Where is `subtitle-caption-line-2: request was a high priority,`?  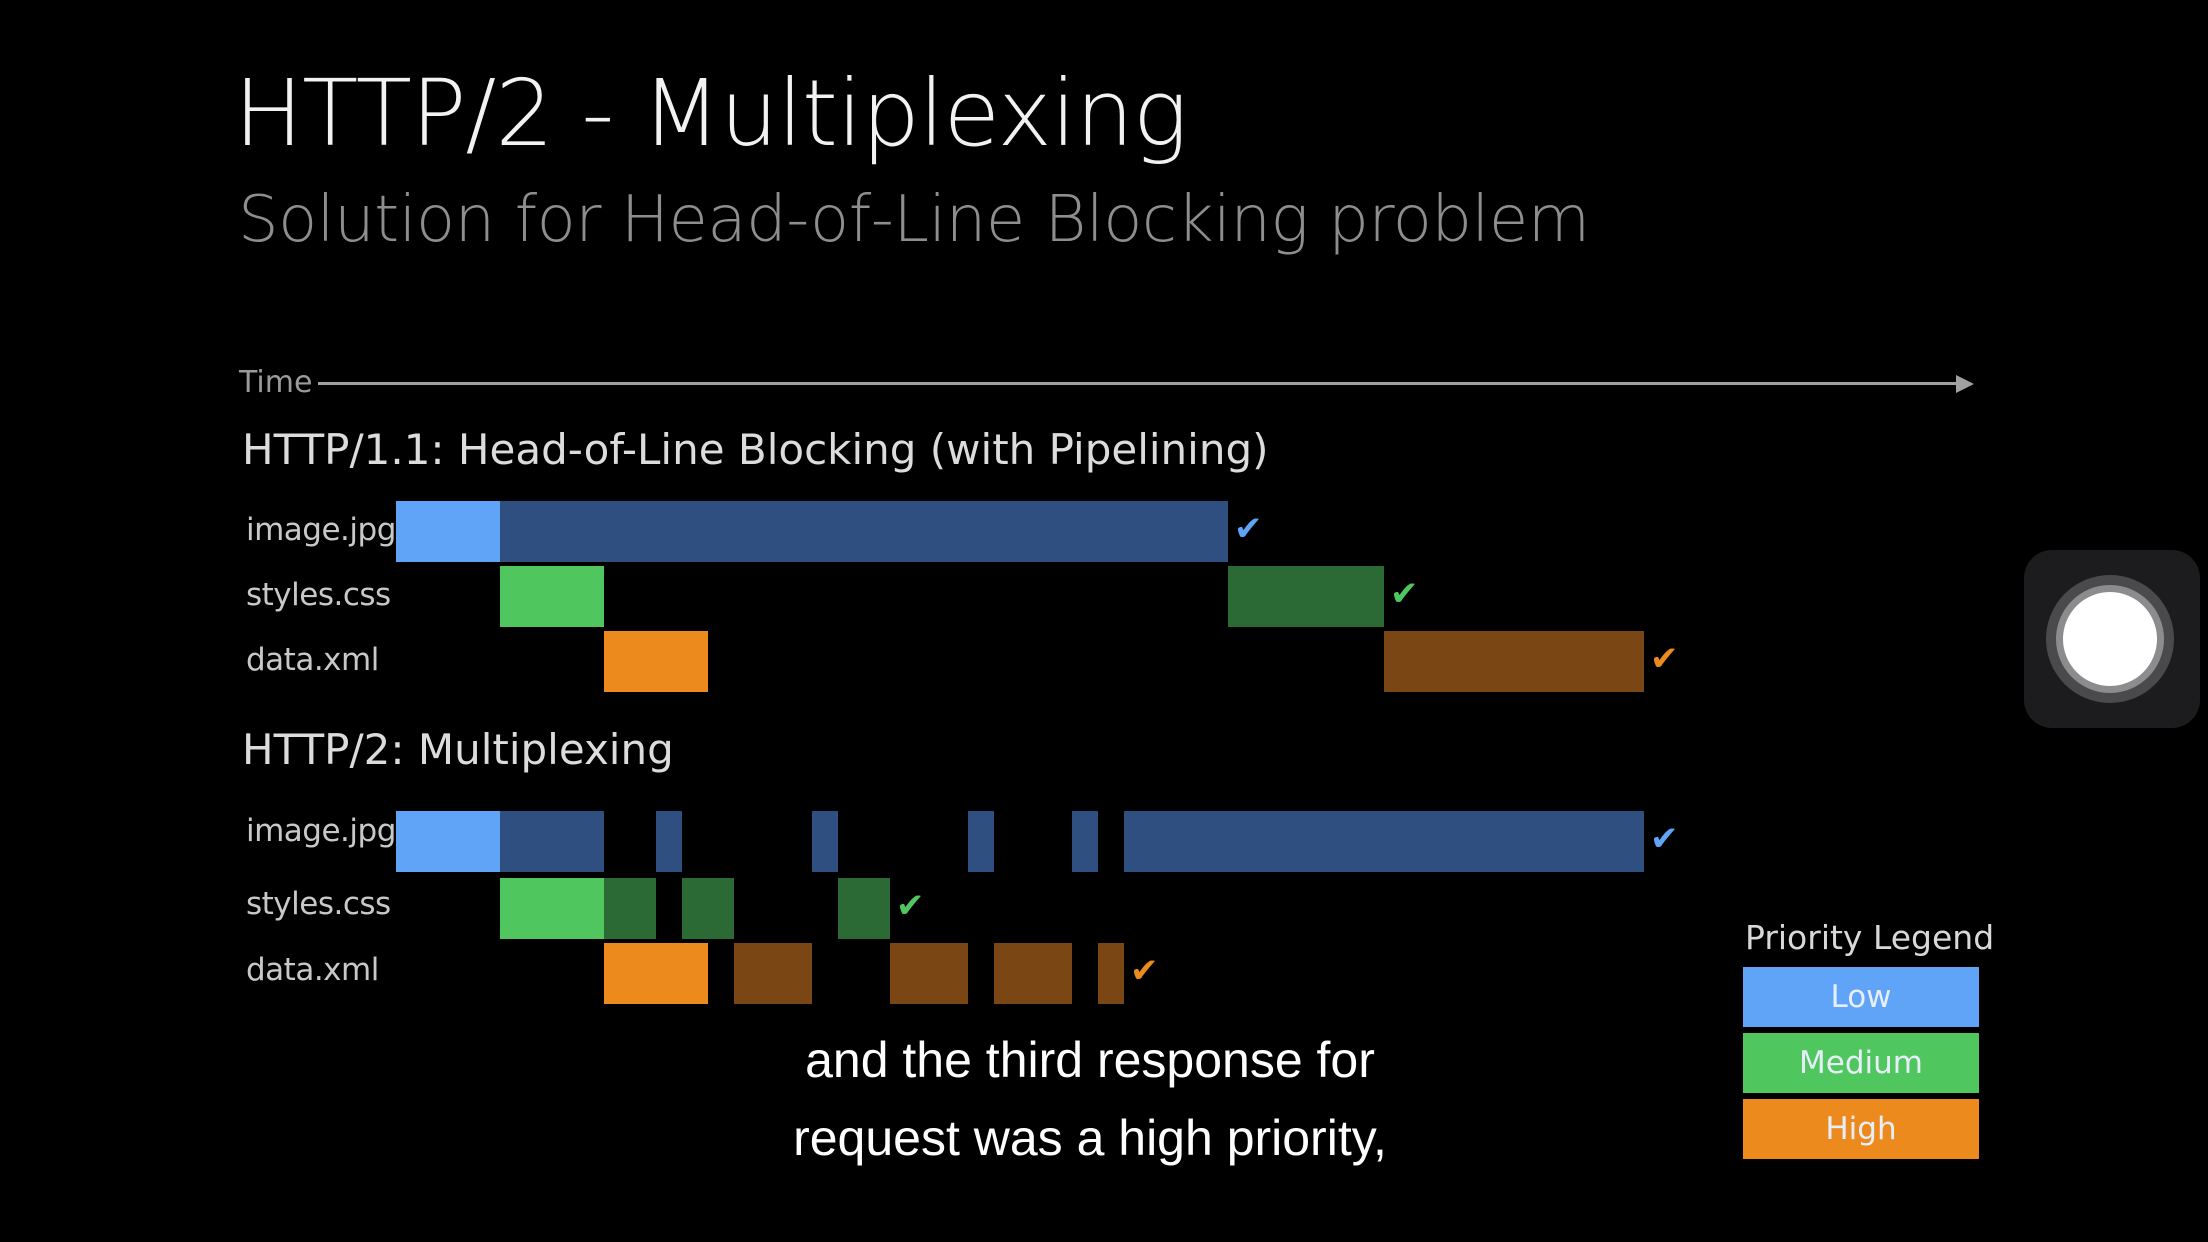 subtitle-caption-line-2: request was a high priority, is located at coordinates (1090, 1138).